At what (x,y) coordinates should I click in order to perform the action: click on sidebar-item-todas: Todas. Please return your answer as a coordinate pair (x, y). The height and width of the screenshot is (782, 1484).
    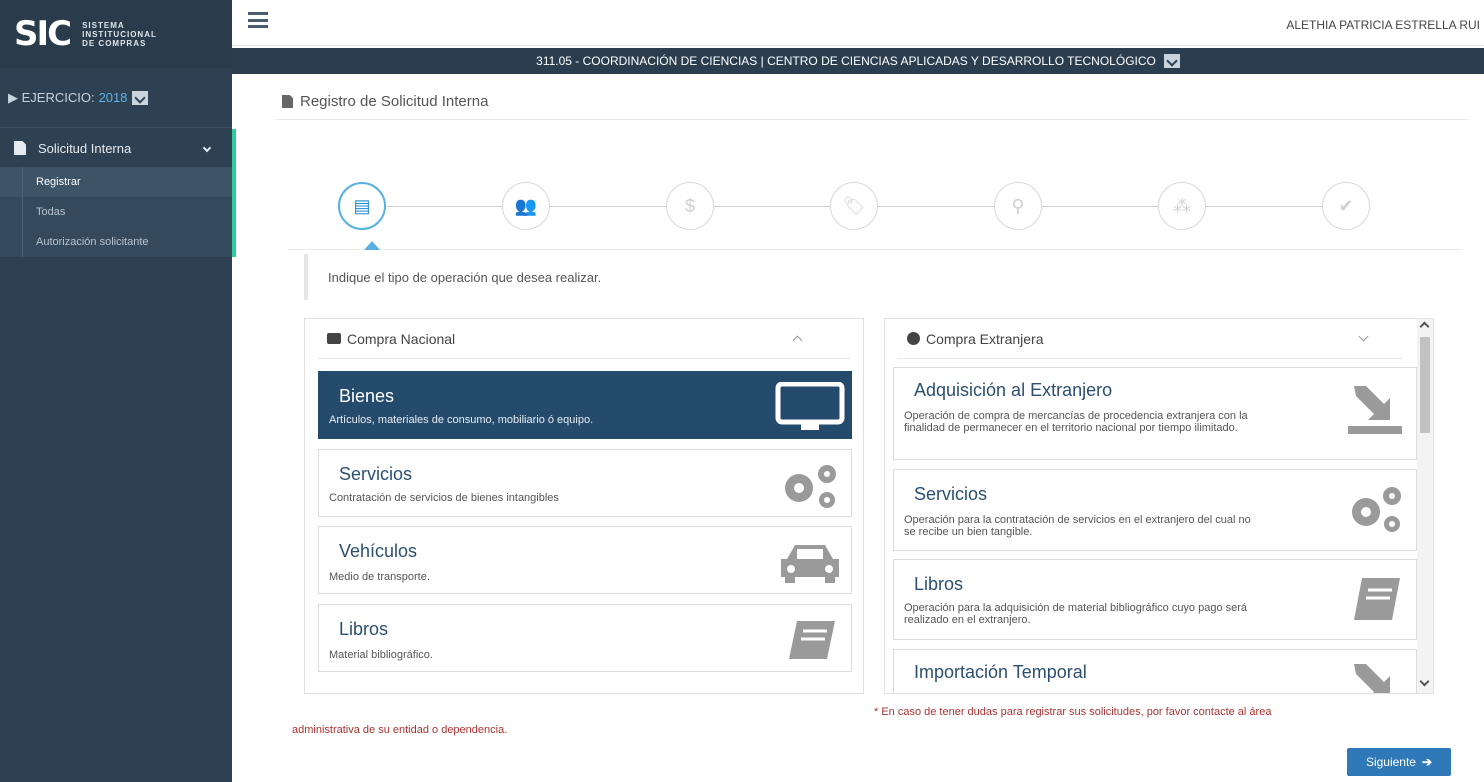
    Looking at the image, I should click on (116, 212).